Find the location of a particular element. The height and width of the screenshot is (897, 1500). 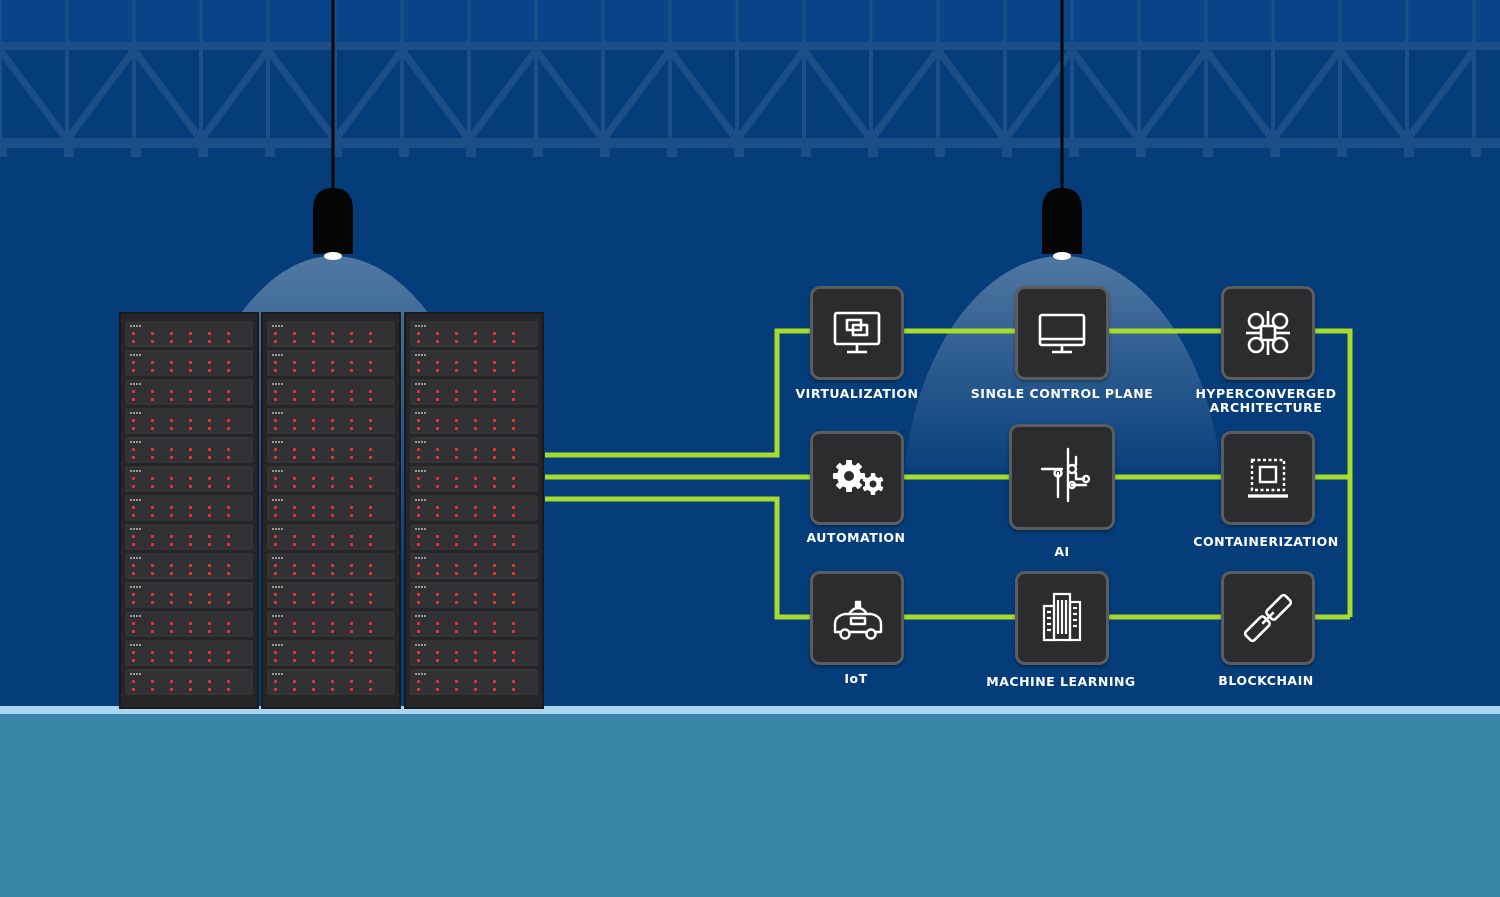

circuit-icon is located at coordinates (1065, 475).